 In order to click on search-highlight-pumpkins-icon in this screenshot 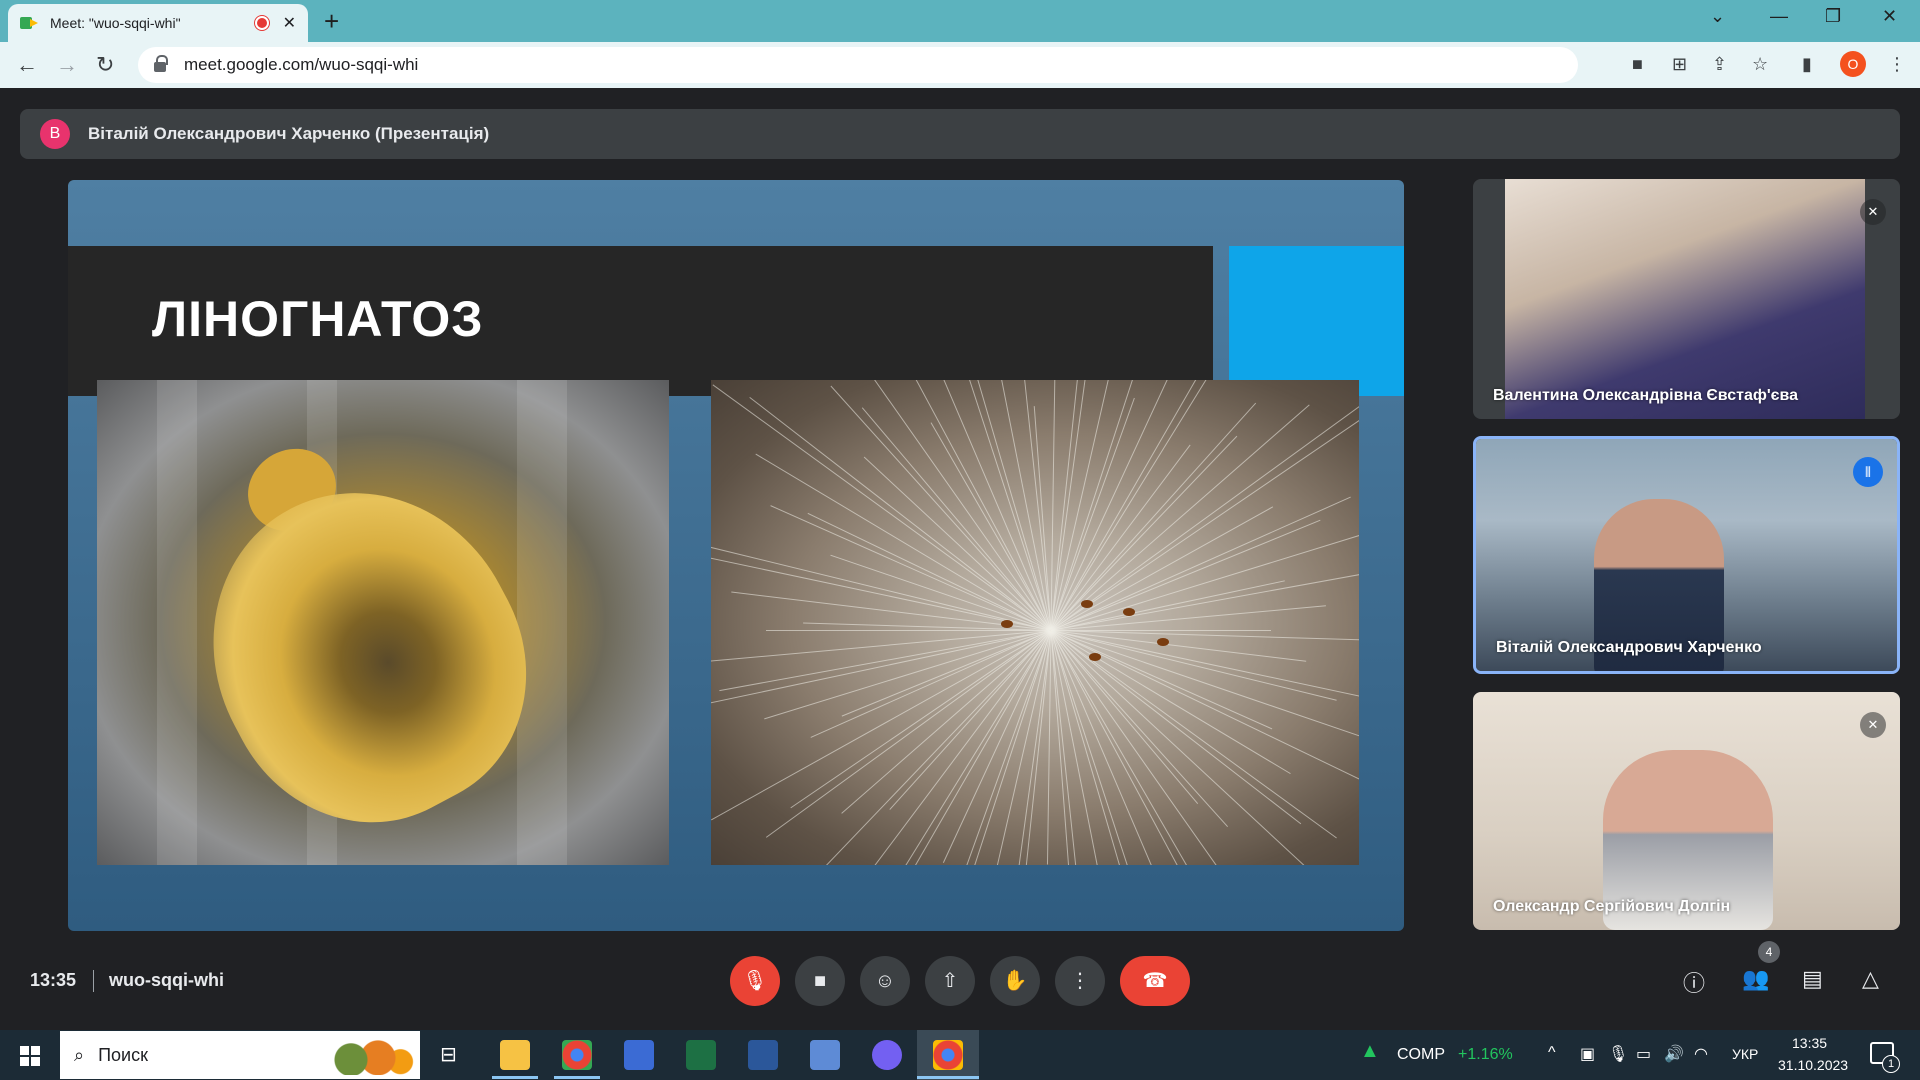, I will do `click(369, 1056)`.